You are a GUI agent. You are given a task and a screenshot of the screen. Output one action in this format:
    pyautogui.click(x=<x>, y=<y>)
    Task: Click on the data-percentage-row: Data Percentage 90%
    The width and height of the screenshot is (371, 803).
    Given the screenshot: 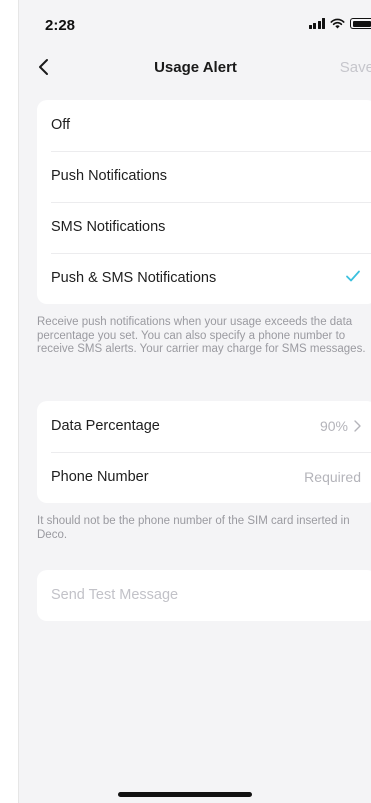 What is the action you would take?
    pyautogui.click(x=204, y=426)
    